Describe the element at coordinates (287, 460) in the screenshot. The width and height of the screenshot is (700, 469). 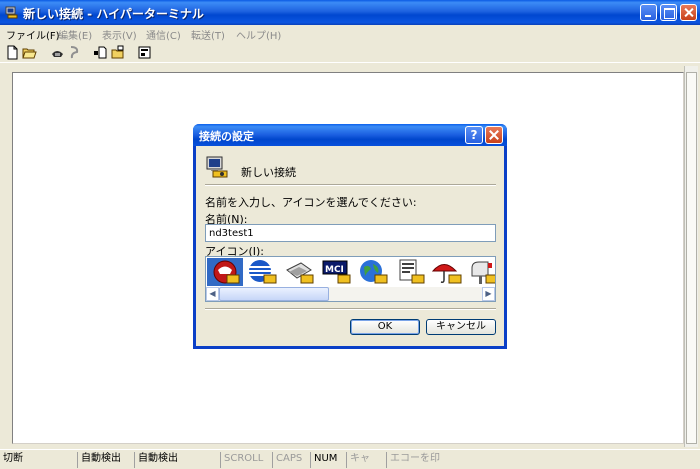
I see `status-caps: CAPS` at that location.